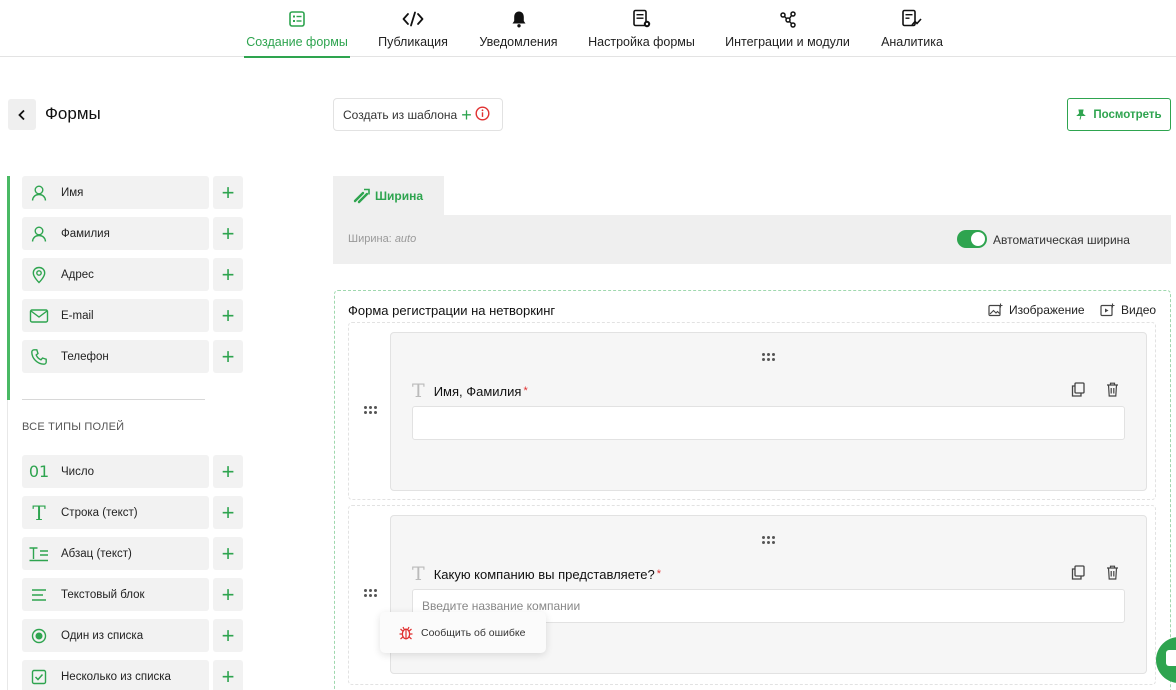 This screenshot has width=1176, height=690. I want to click on question-title: T Какую компанию вы представляете? *, so click(536, 574).